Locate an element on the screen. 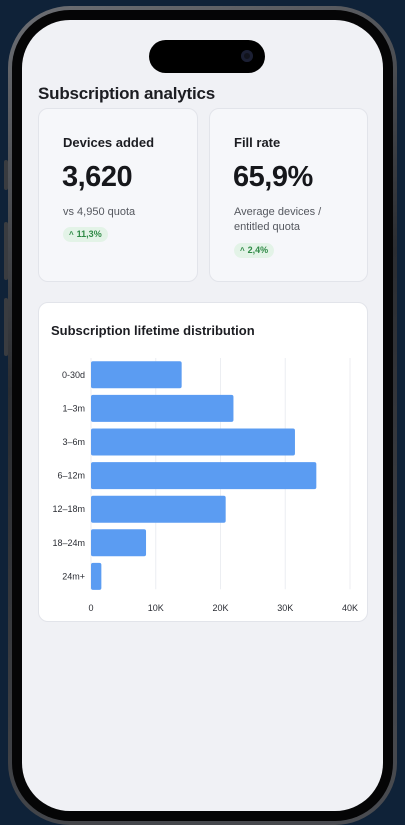 The width and height of the screenshot is (405, 825). kpi-label: Devices added is located at coordinates (109, 142).